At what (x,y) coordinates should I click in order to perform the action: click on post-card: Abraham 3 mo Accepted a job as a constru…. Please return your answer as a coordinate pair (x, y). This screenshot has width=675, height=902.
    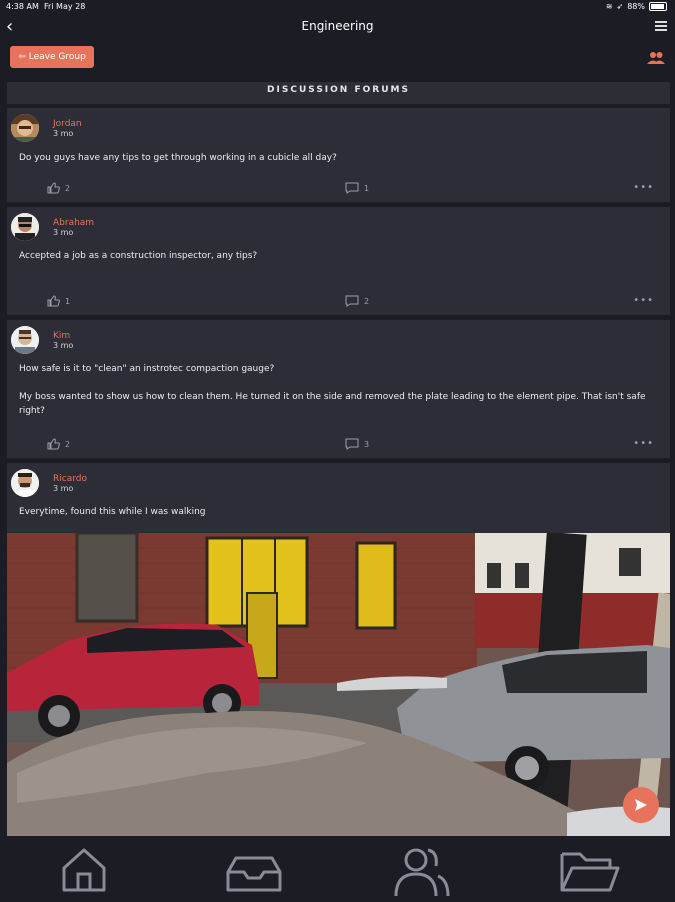
    Looking at the image, I should click on (338, 261).